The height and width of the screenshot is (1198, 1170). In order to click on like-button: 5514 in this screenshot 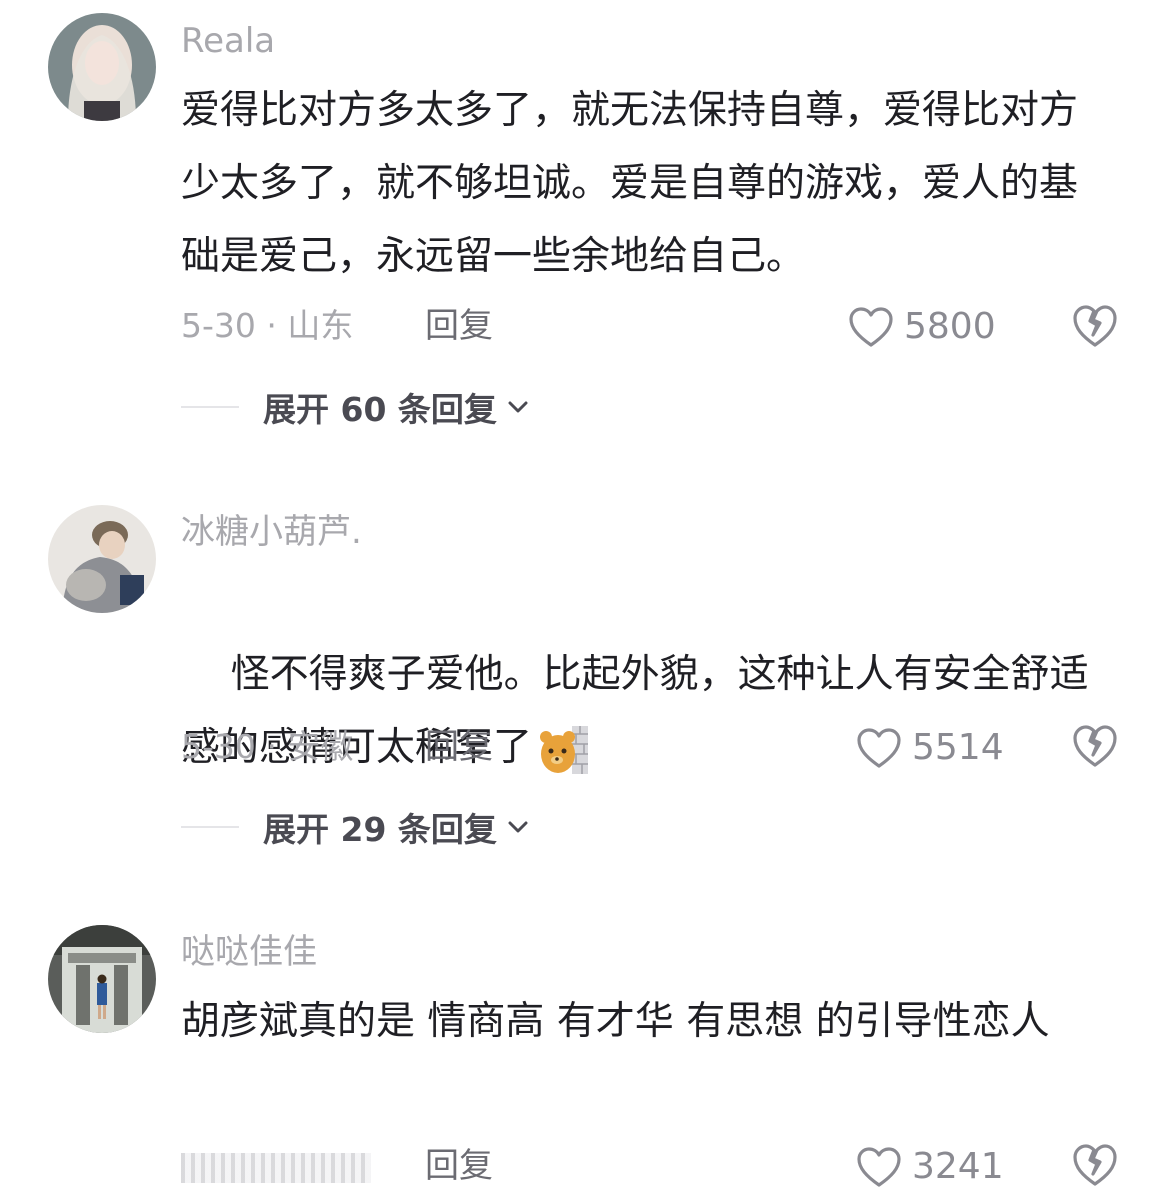, I will do `click(930, 748)`.